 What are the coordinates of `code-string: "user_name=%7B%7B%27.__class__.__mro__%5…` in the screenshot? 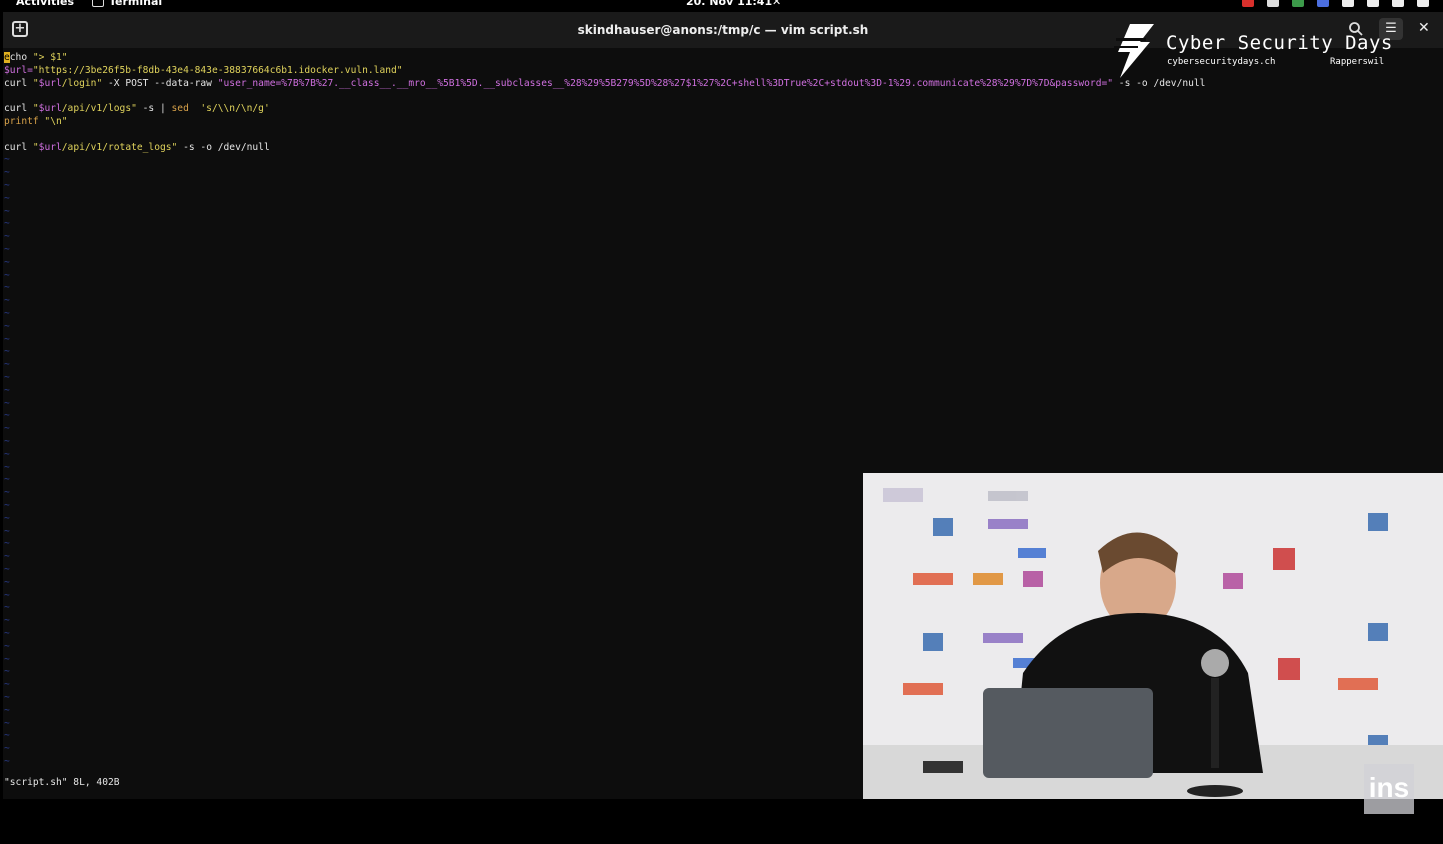 It's located at (665, 83).